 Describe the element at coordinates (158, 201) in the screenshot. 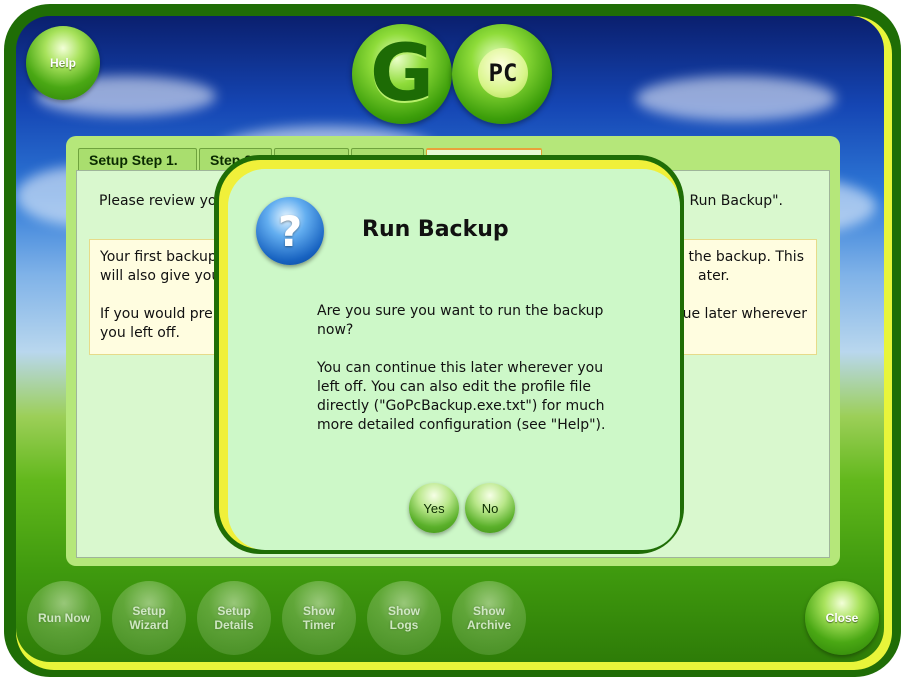

I see `instruction-text: Please review yo` at that location.